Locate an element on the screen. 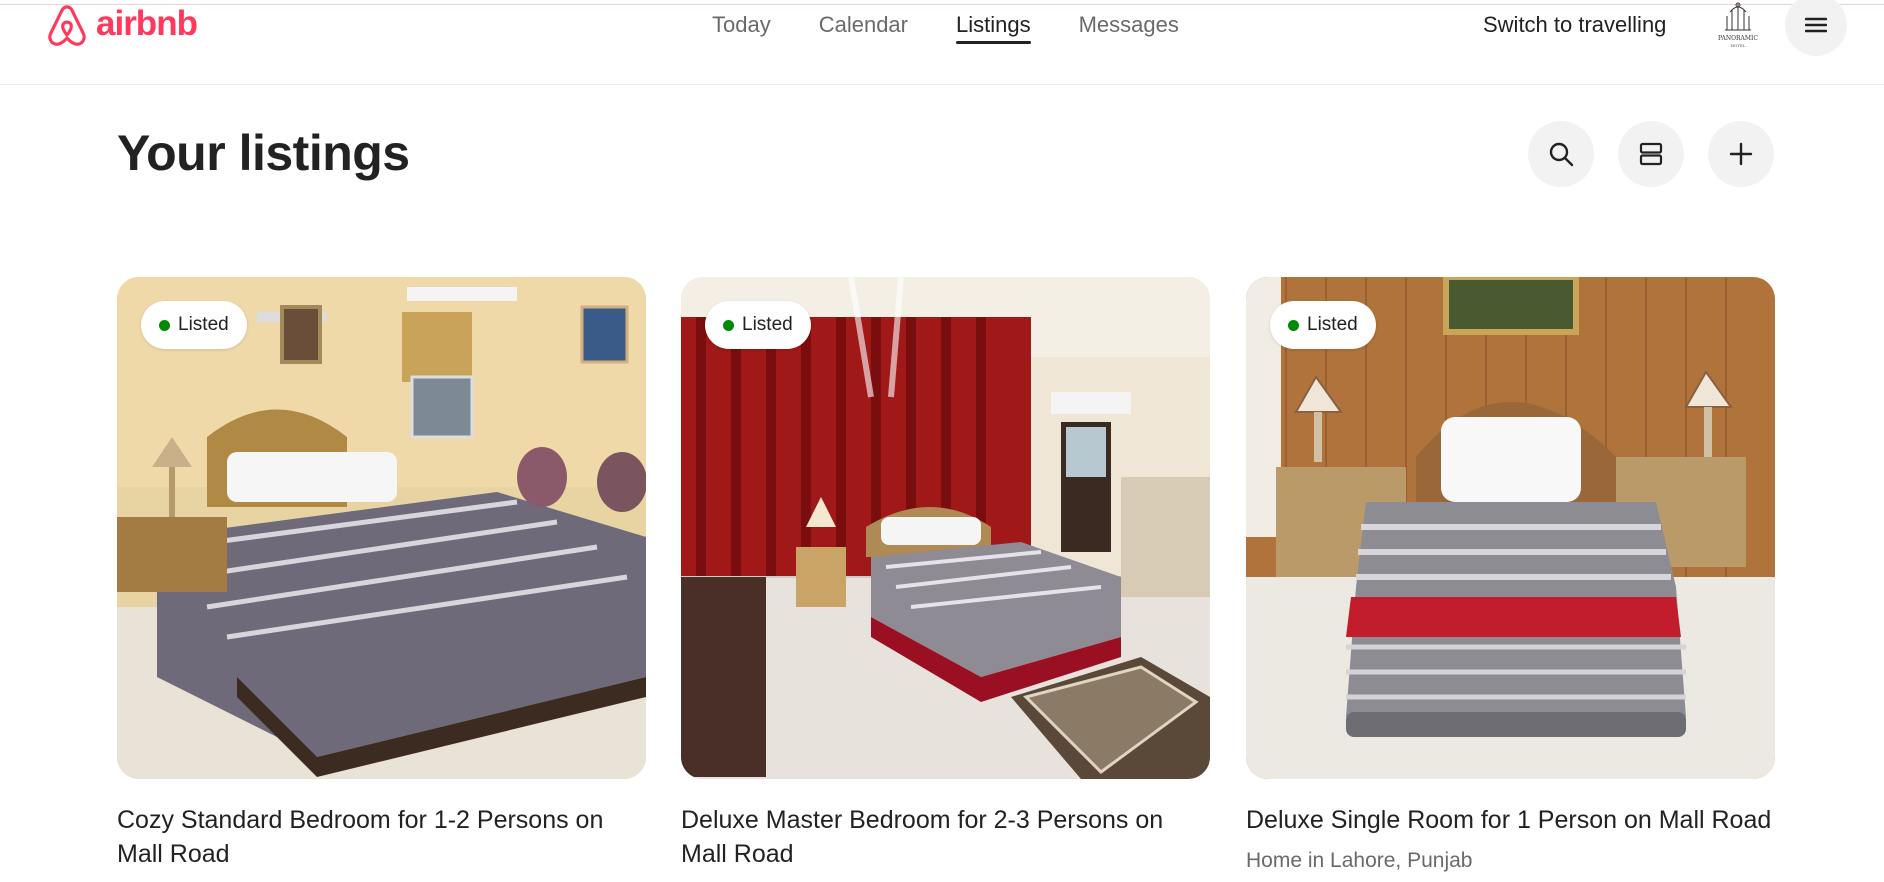 Image resolution: width=1884 pixels, height=882 pixels. nav-today: Today is located at coordinates (741, 27).